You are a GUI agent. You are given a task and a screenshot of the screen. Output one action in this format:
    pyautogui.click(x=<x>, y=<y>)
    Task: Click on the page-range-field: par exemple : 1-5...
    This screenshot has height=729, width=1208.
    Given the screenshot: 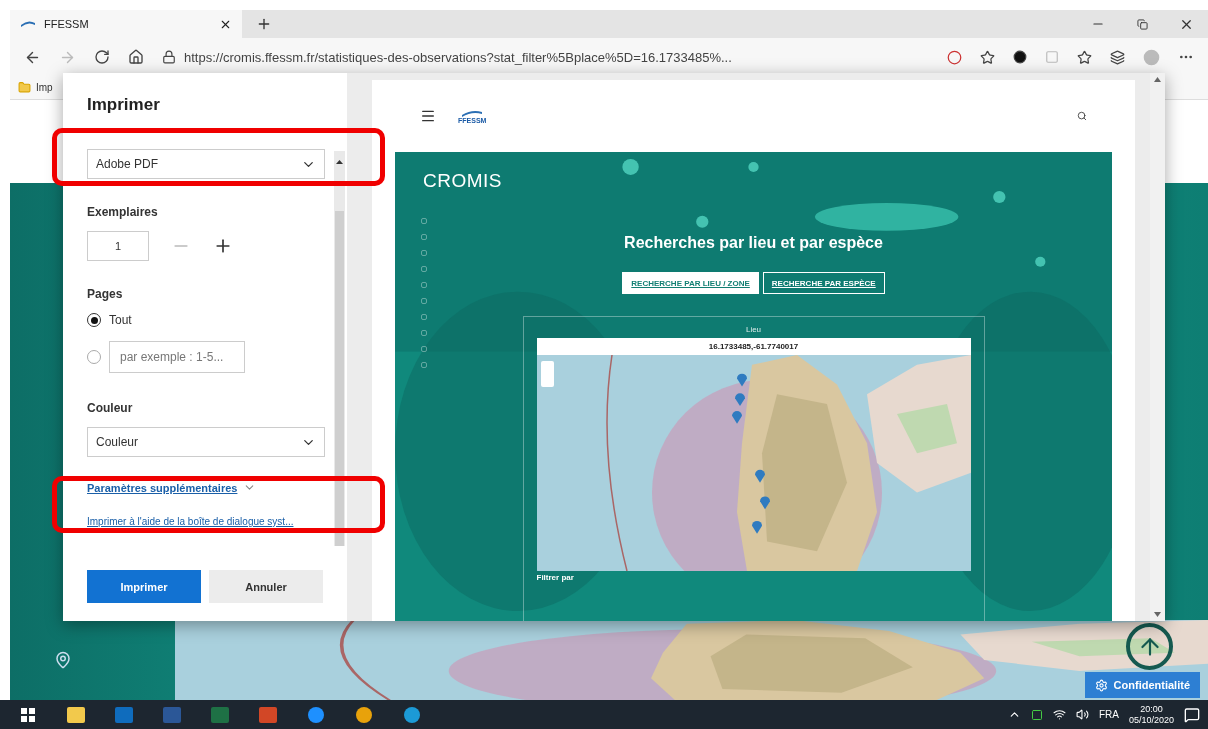 What is the action you would take?
    pyautogui.click(x=177, y=357)
    